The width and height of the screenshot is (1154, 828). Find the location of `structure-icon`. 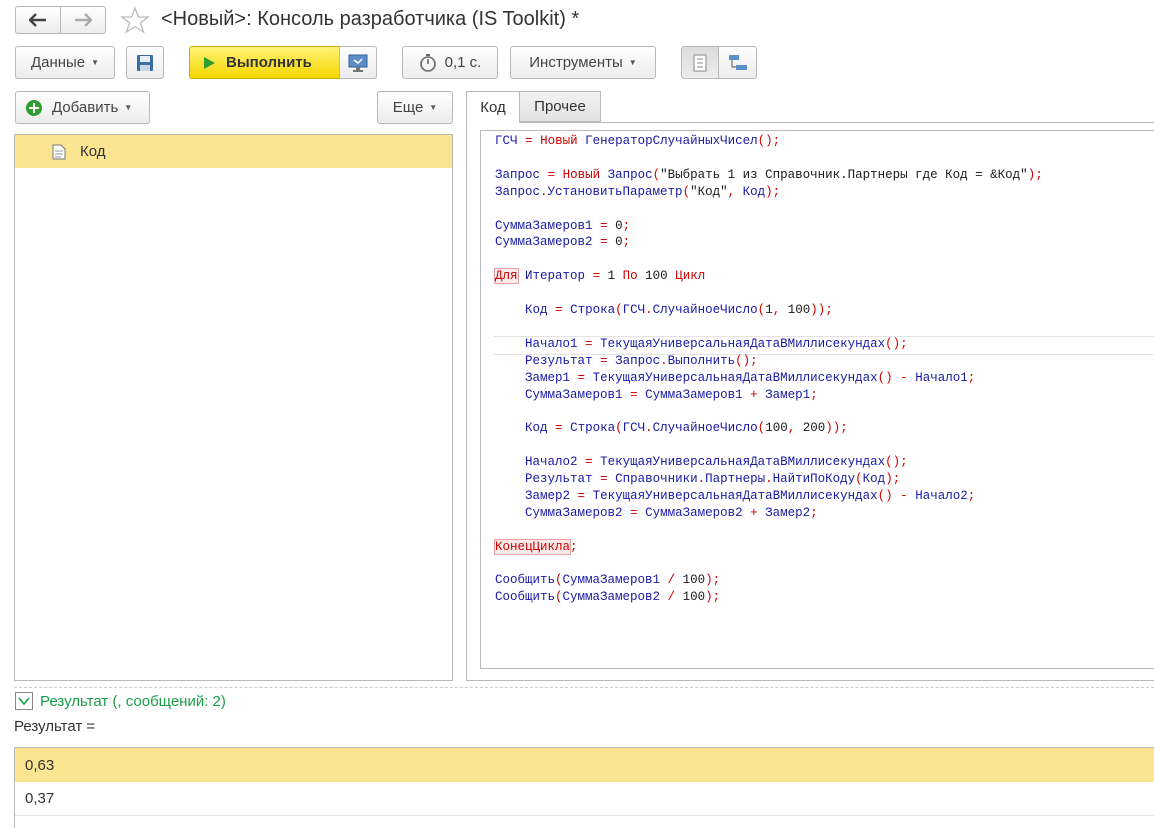

structure-icon is located at coordinates (737, 62).